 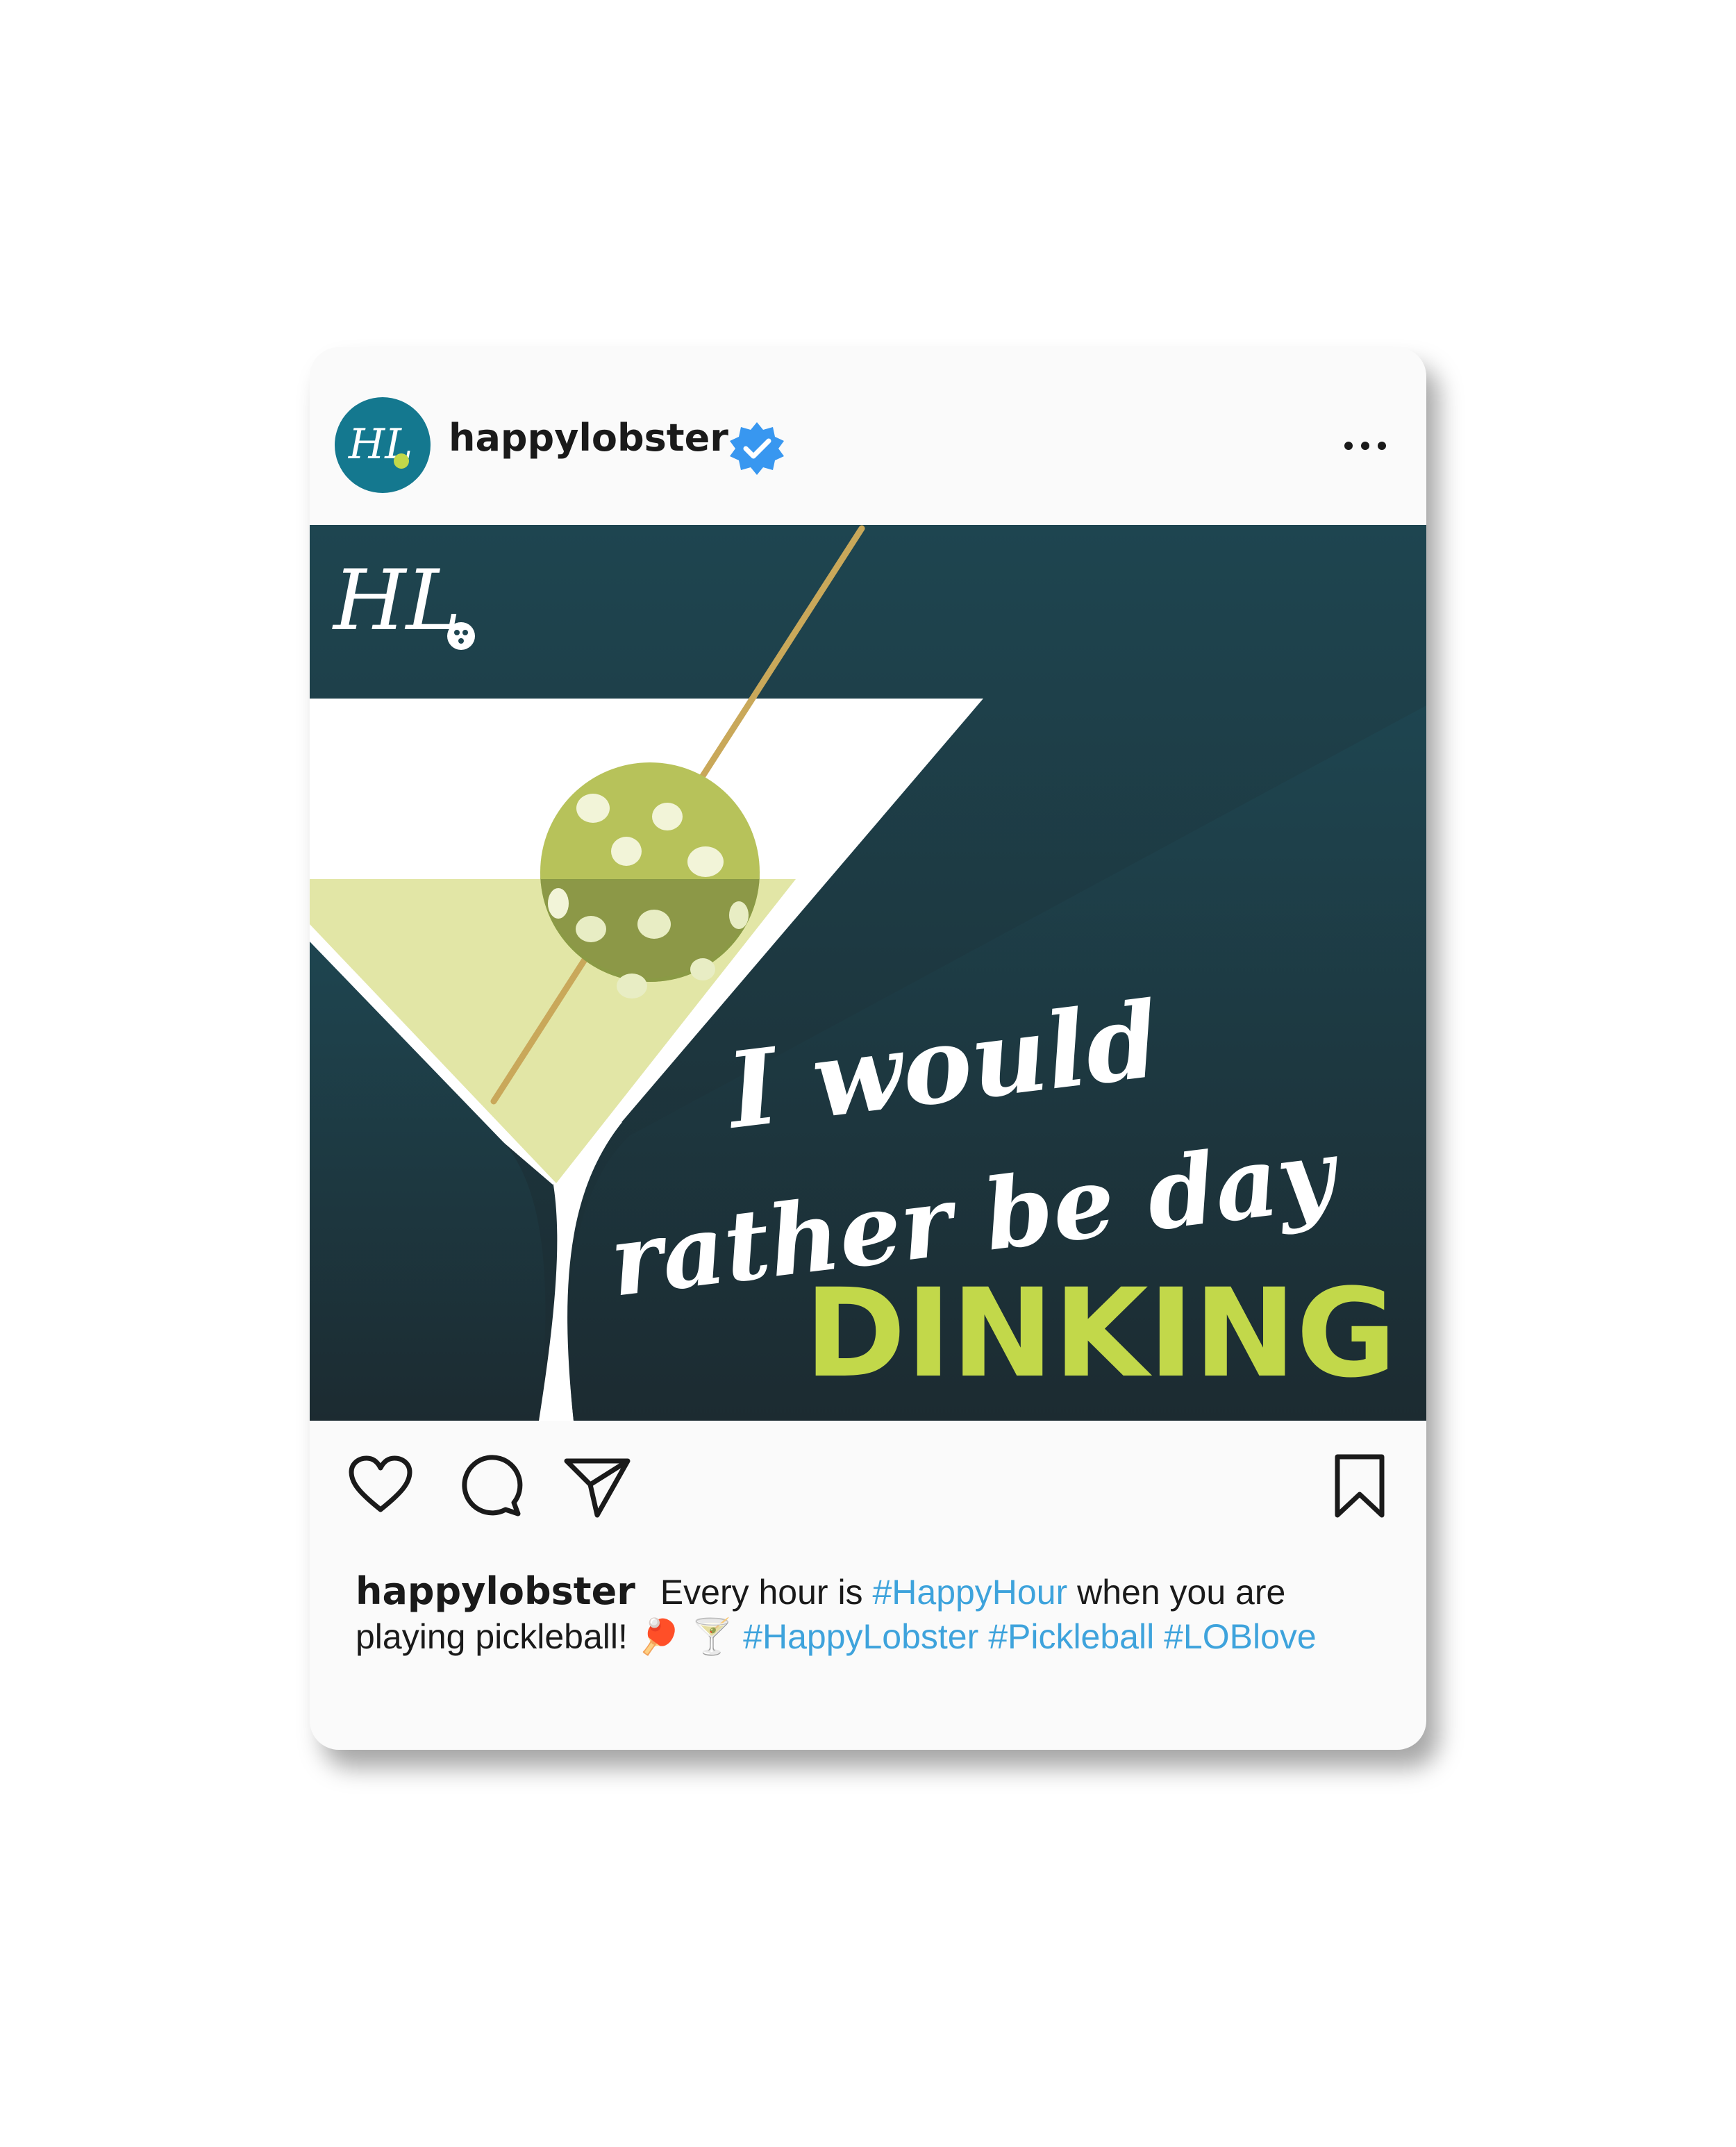 I want to click on caption-username: happylobster, so click(x=495, y=1591).